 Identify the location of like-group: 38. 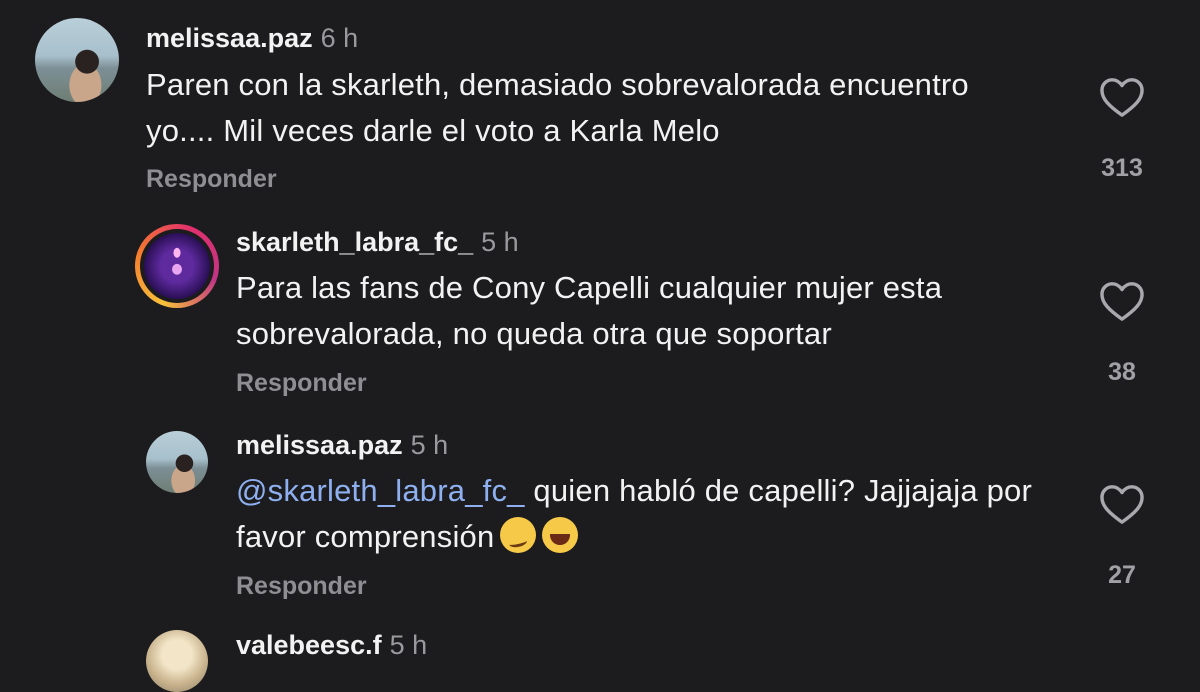
(1122, 333).